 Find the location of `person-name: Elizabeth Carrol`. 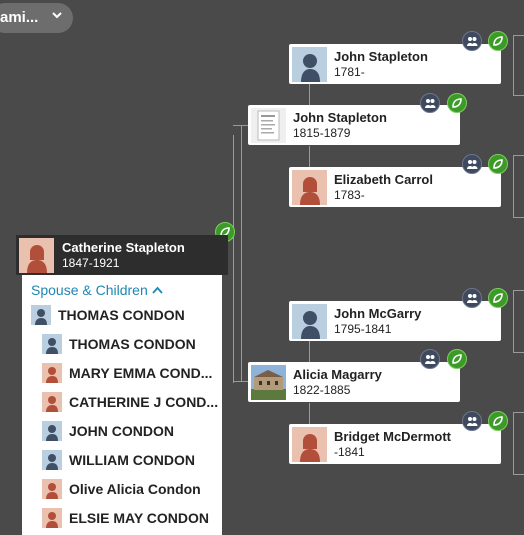

person-name: Elizabeth Carrol is located at coordinates (383, 179).